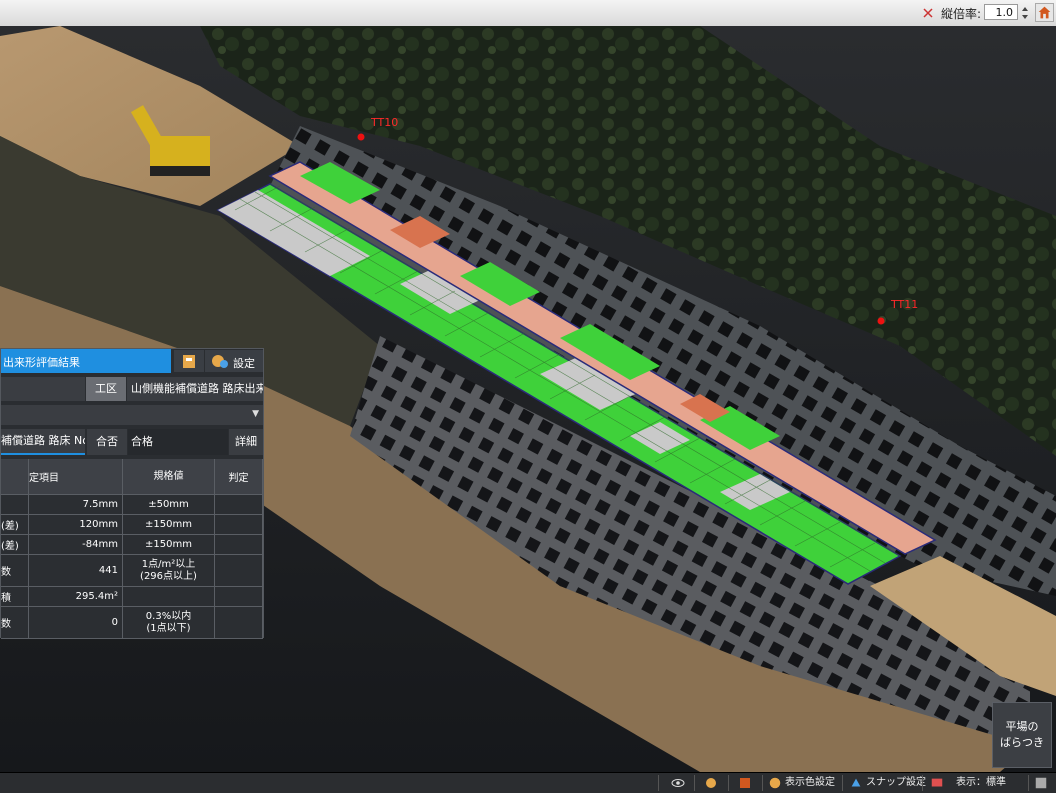 The width and height of the screenshot is (1056, 793). I want to click on snap-icon, so click(856, 782).